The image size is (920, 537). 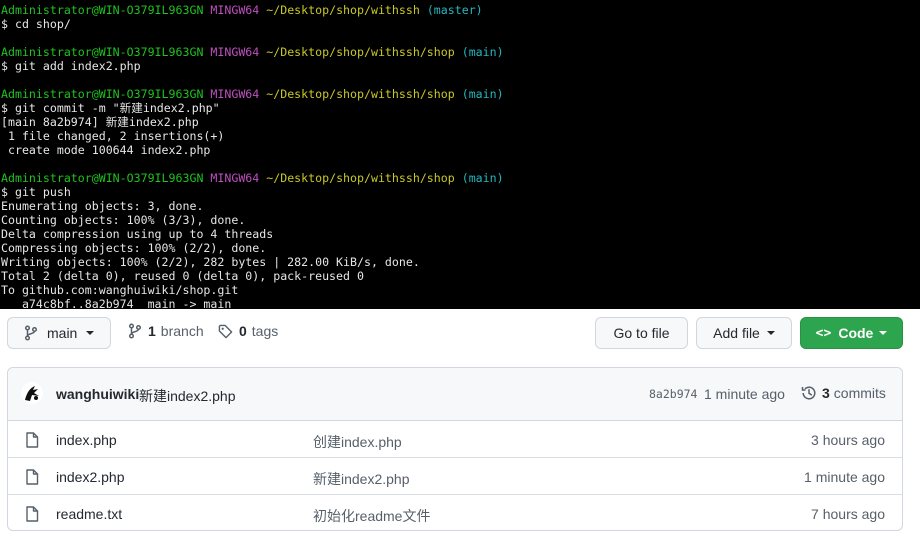 What do you see at coordinates (460, 220) in the screenshot?
I see `terminal-line: Counting objects: 100% (3/3), done.` at bounding box center [460, 220].